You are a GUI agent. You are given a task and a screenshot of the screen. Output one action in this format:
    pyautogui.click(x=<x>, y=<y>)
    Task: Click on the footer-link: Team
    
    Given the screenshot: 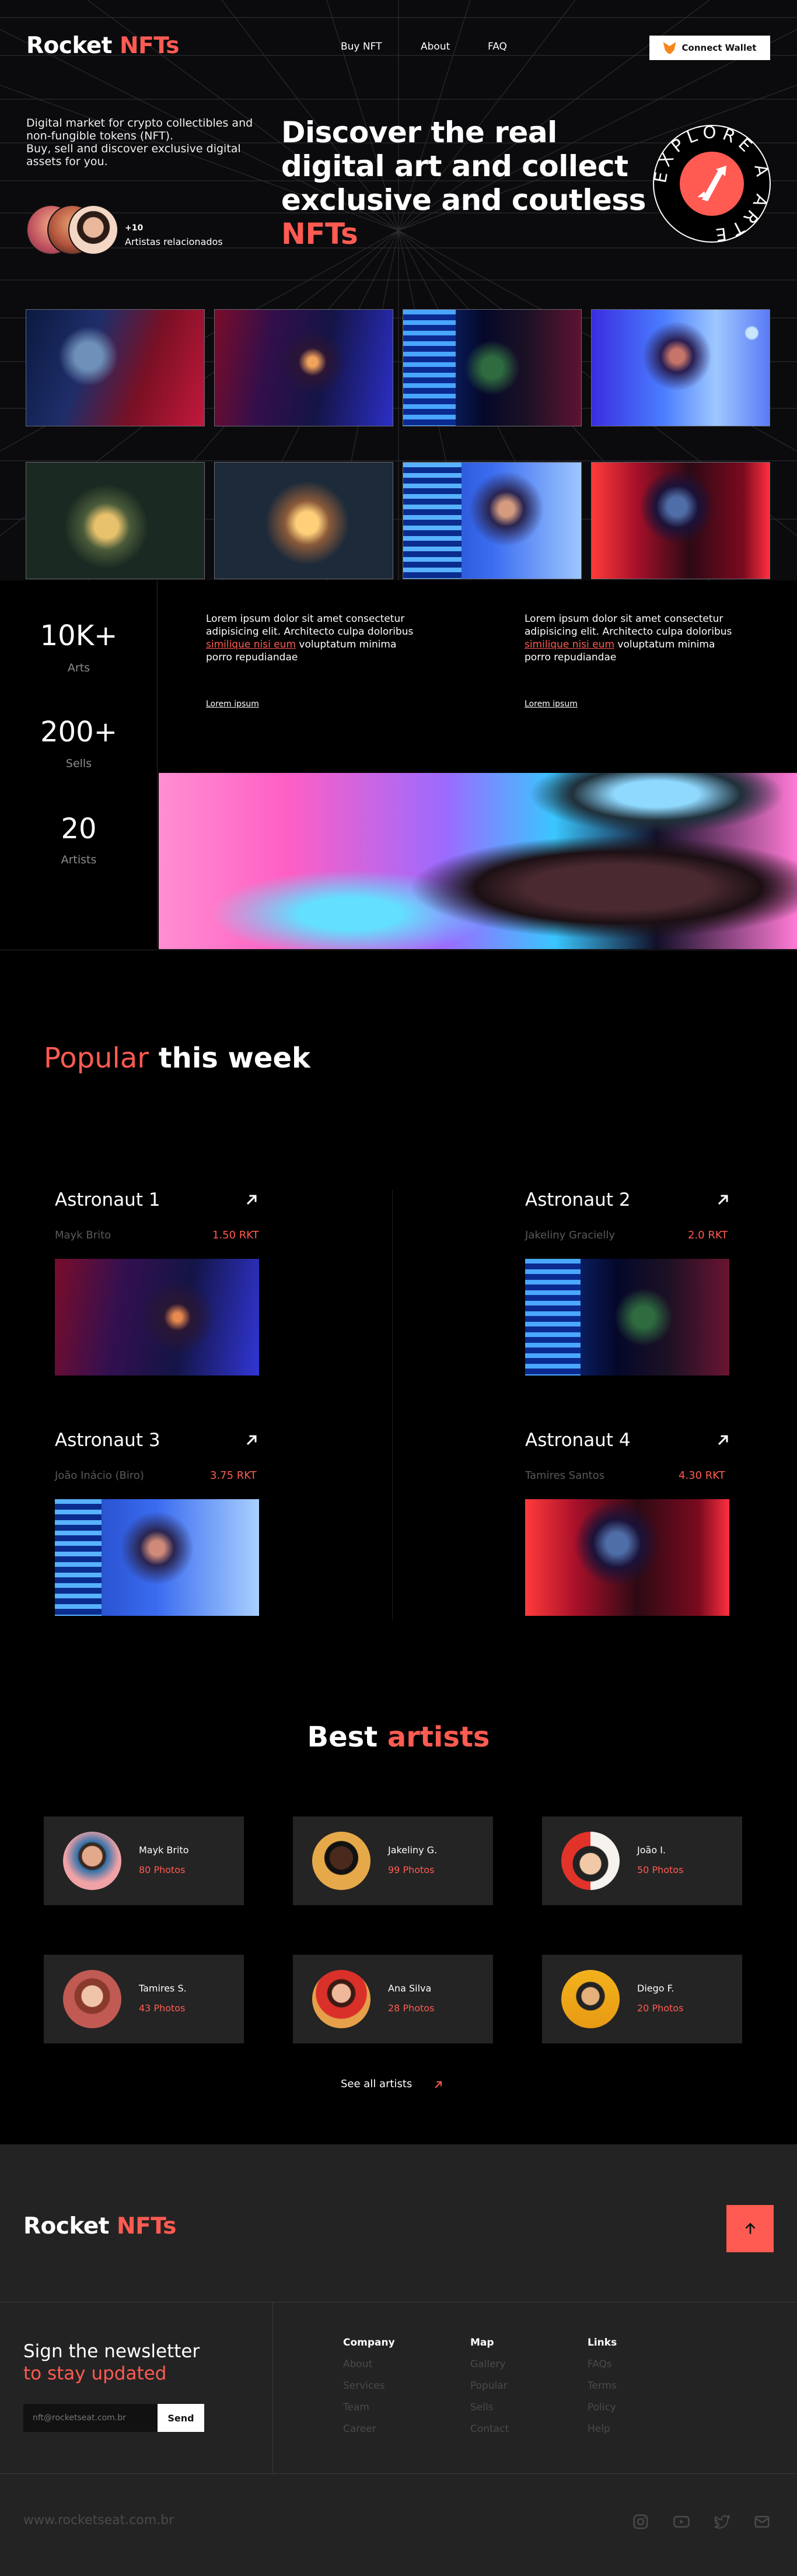 What is the action you would take?
    pyautogui.click(x=369, y=2412)
    